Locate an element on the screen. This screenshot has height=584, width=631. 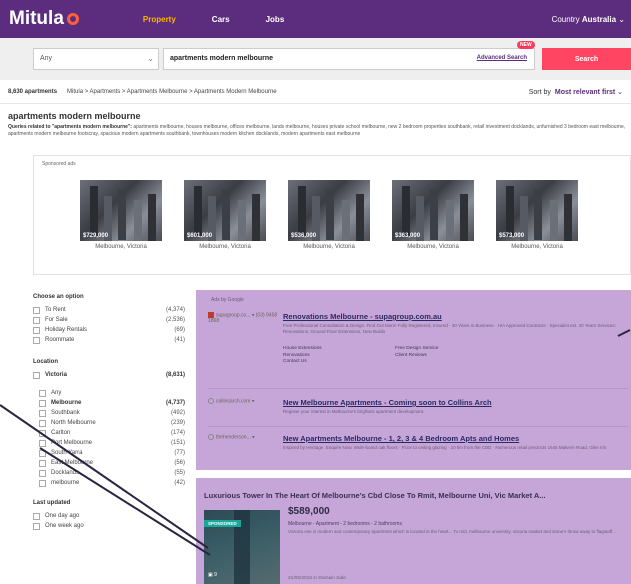
country-label: Country is located at coordinates (565, 19).